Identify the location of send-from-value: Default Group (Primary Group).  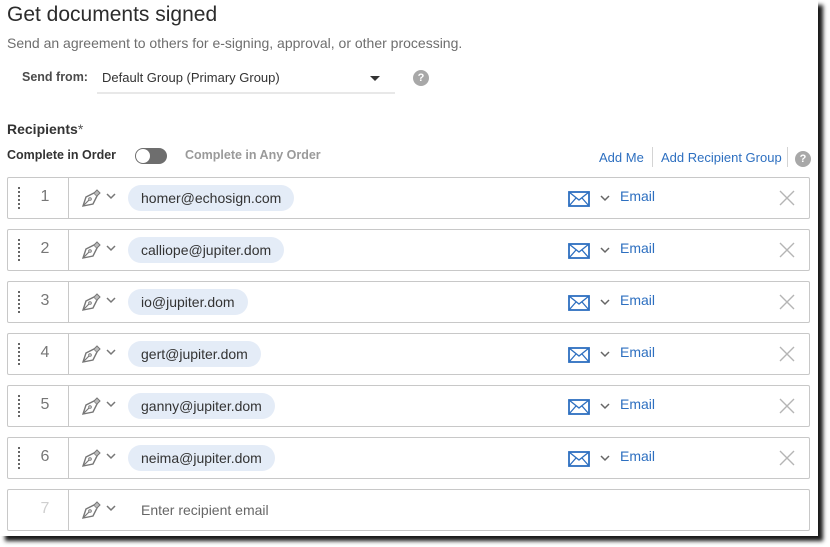
(191, 77).